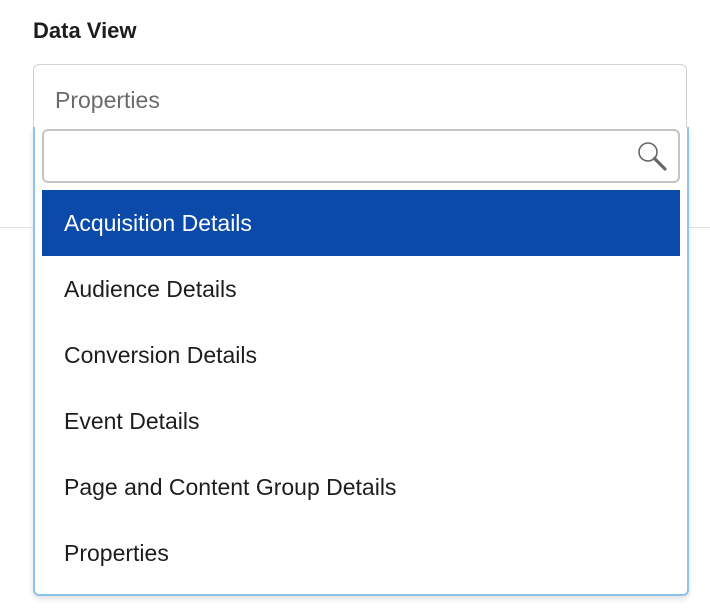 Image resolution: width=710 pixels, height=610 pixels. What do you see at coordinates (360, 96) in the screenshot?
I see `data-view-select: Properties` at bounding box center [360, 96].